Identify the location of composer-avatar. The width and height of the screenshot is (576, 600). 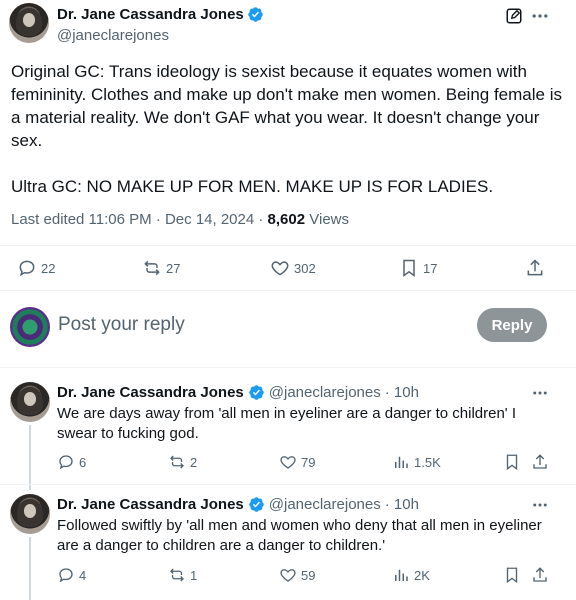
(30, 327).